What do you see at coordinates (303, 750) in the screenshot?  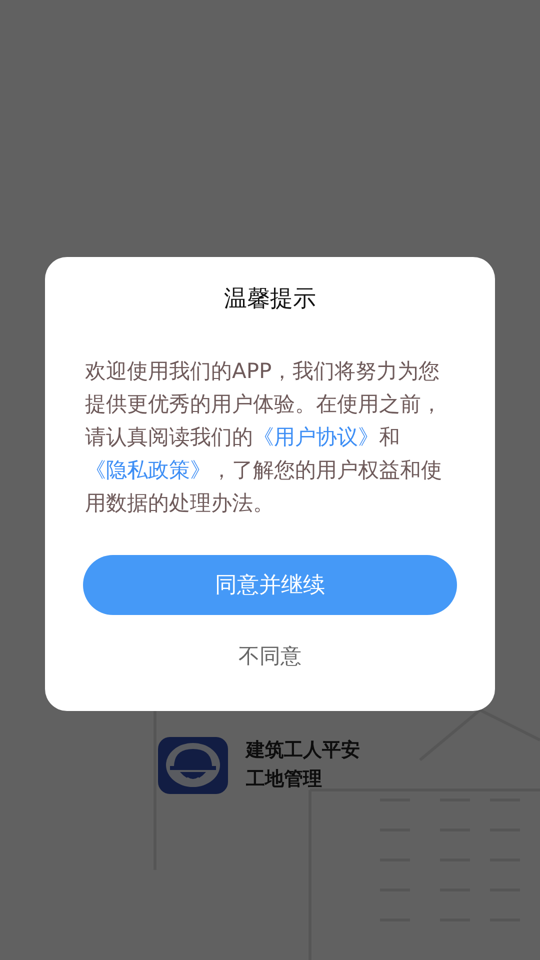 I see `app-name: 建筑工人平安` at bounding box center [303, 750].